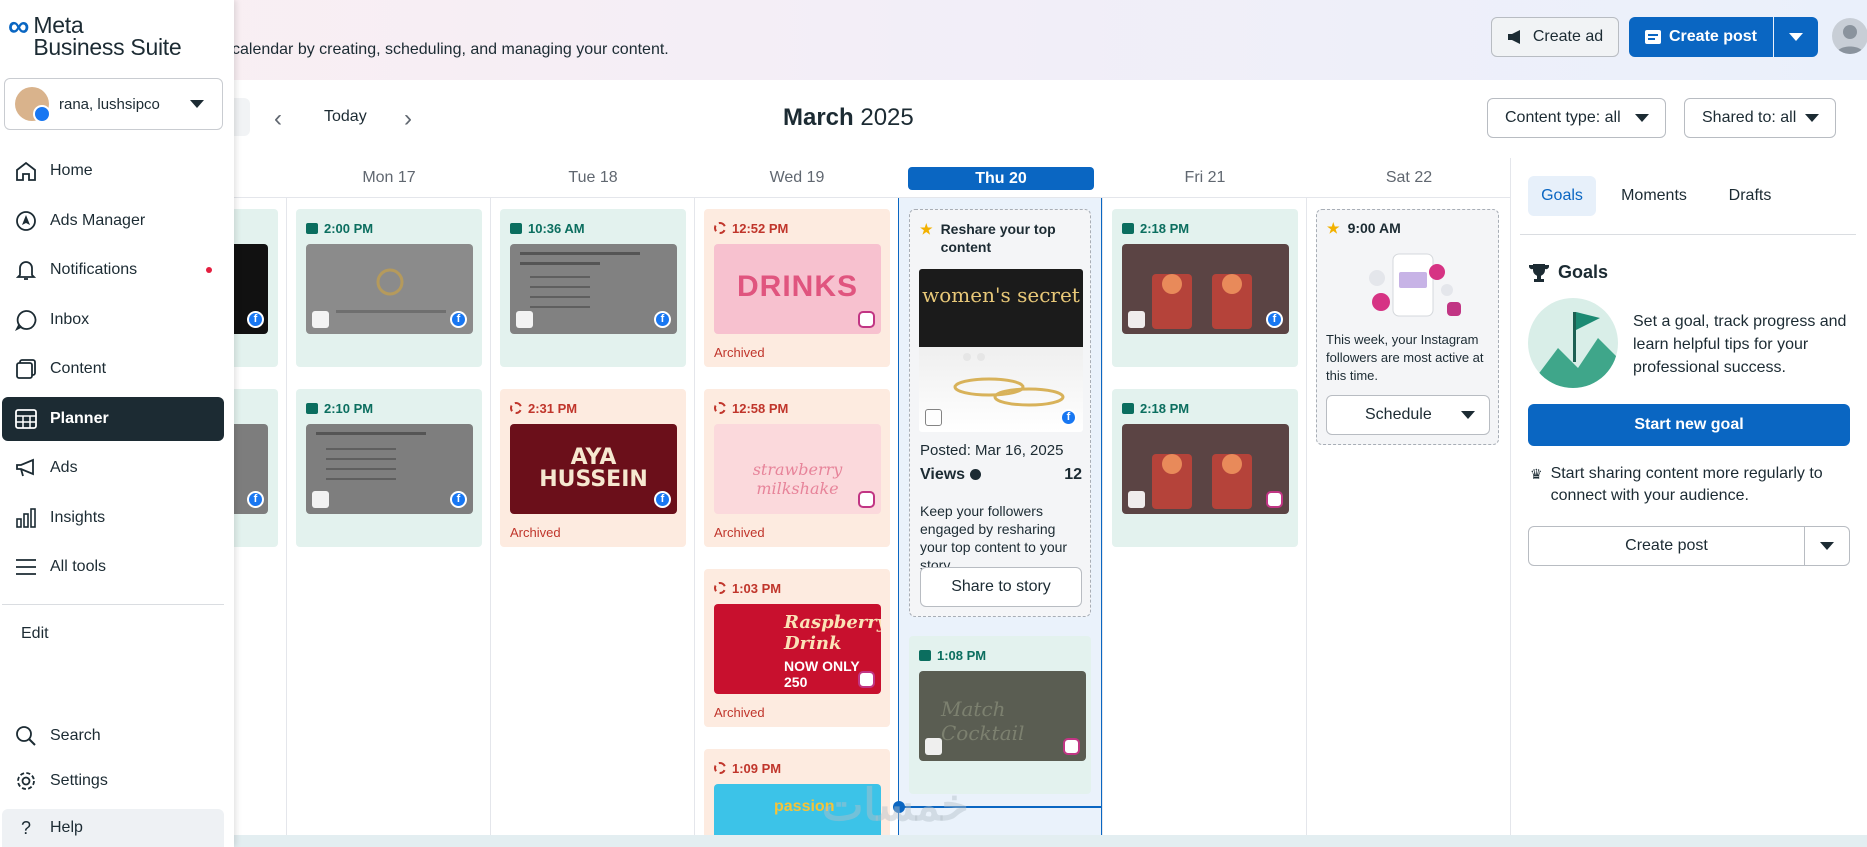  Describe the element at coordinates (797, 177) in the screenshot. I see `day-wed: Wed 19` at that location.